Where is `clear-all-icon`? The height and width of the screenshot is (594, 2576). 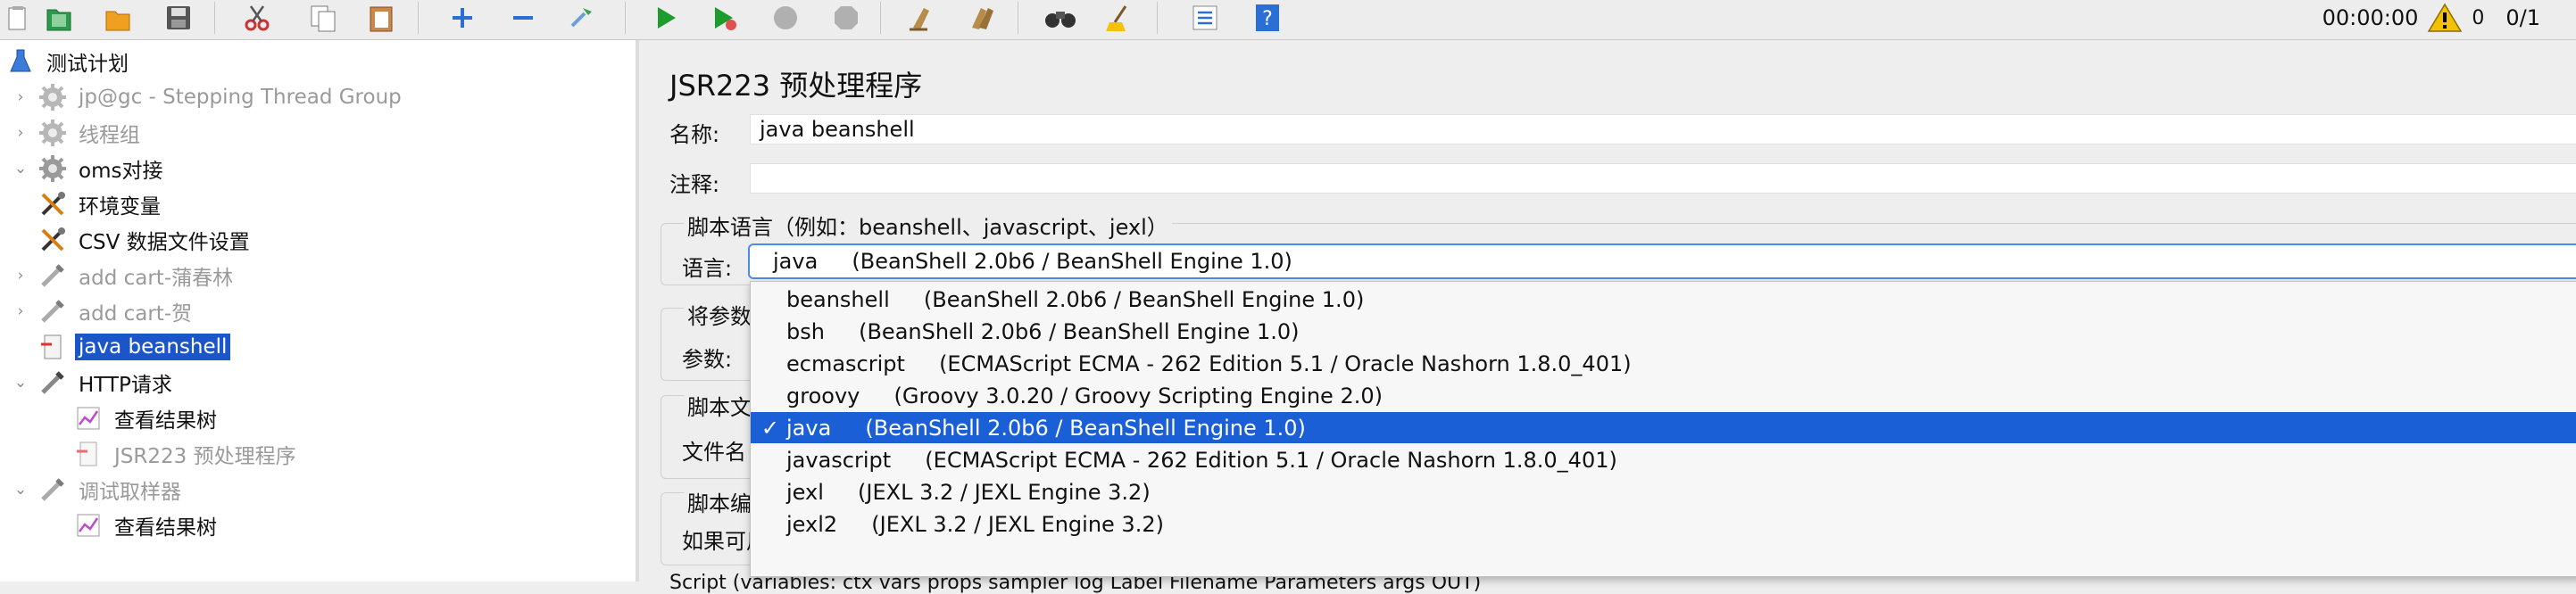
clear-all-icon is located at coordinates (982, 18).